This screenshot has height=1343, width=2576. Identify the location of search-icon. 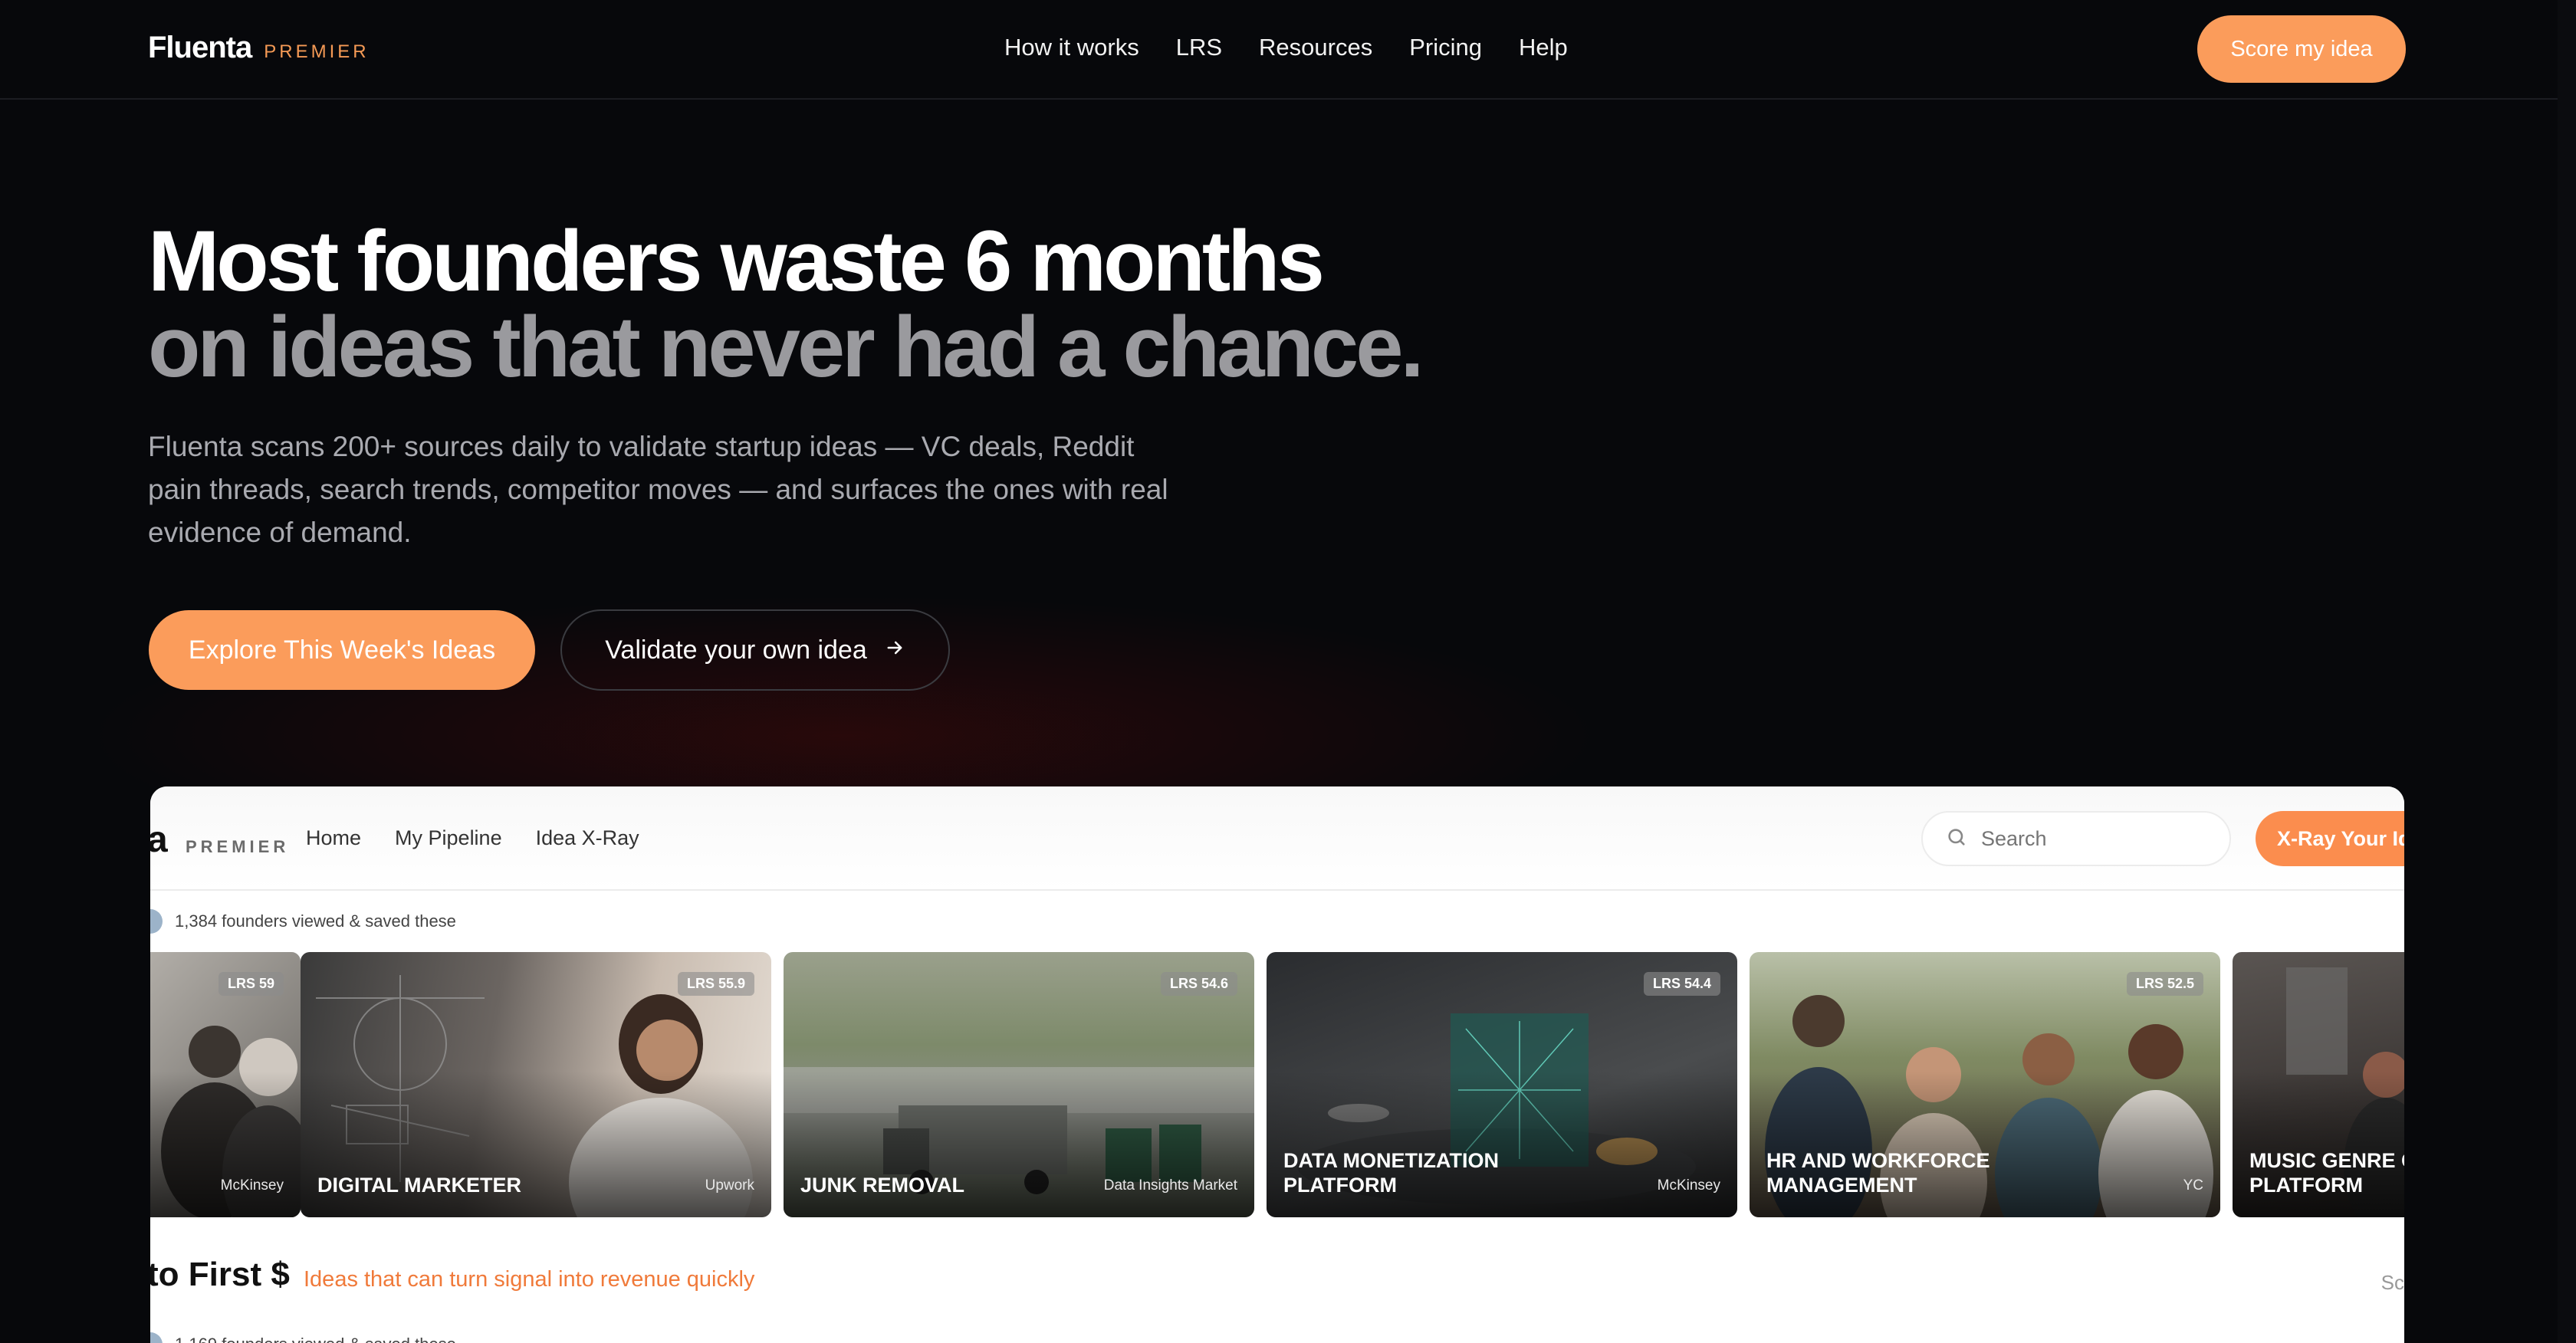
(1957, 839).